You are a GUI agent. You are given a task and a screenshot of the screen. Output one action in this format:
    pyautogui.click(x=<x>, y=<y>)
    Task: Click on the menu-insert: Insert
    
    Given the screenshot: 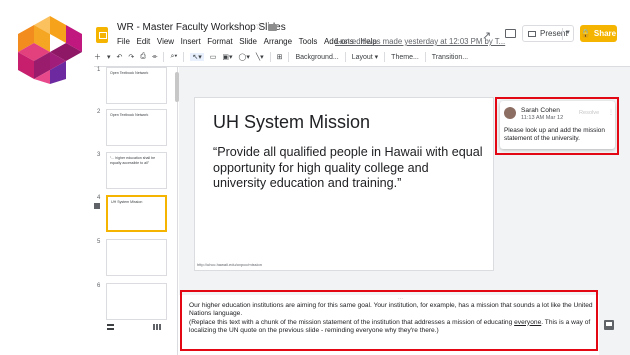 What is the action you would take?
    pyautogui.click(x=191, y=41)
    